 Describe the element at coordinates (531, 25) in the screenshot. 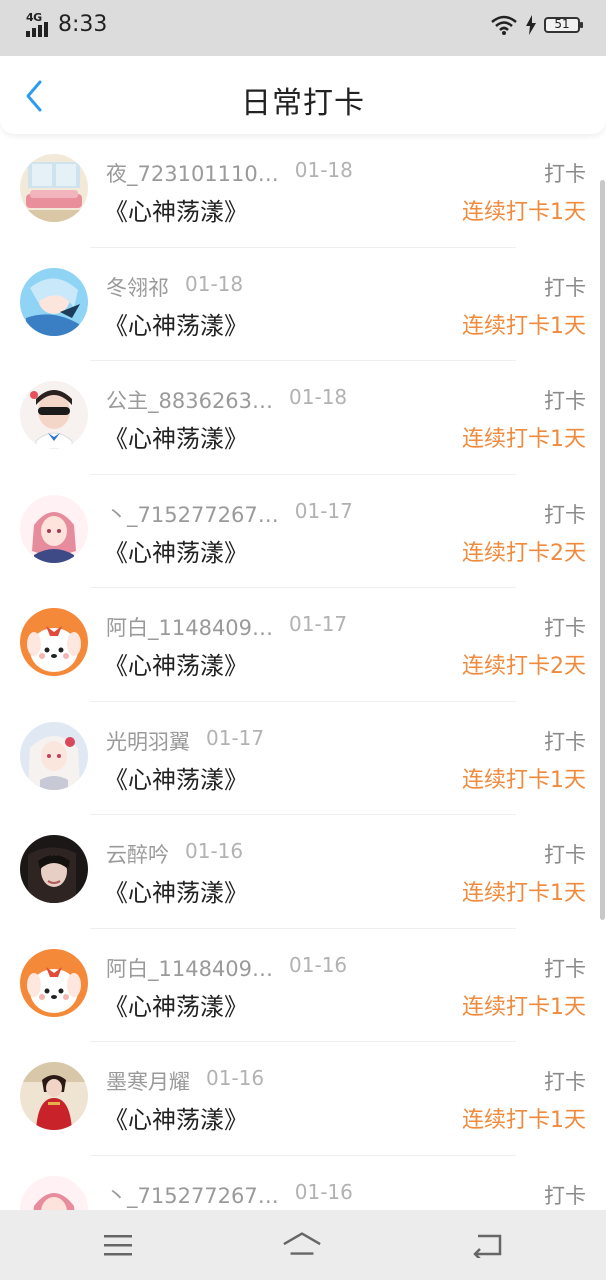

I see `charging-icon` at that location.